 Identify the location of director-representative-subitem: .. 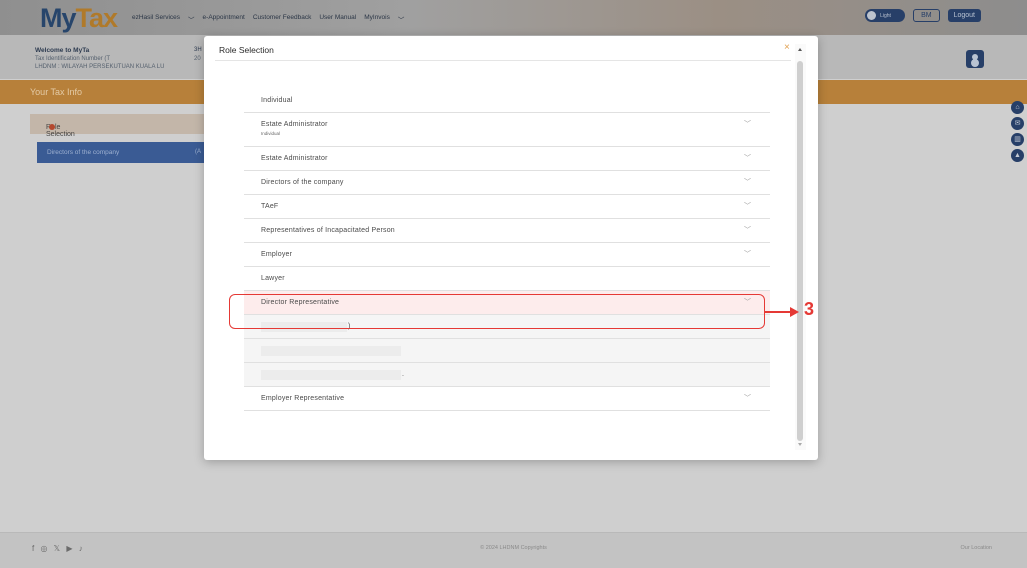
(507, 375).